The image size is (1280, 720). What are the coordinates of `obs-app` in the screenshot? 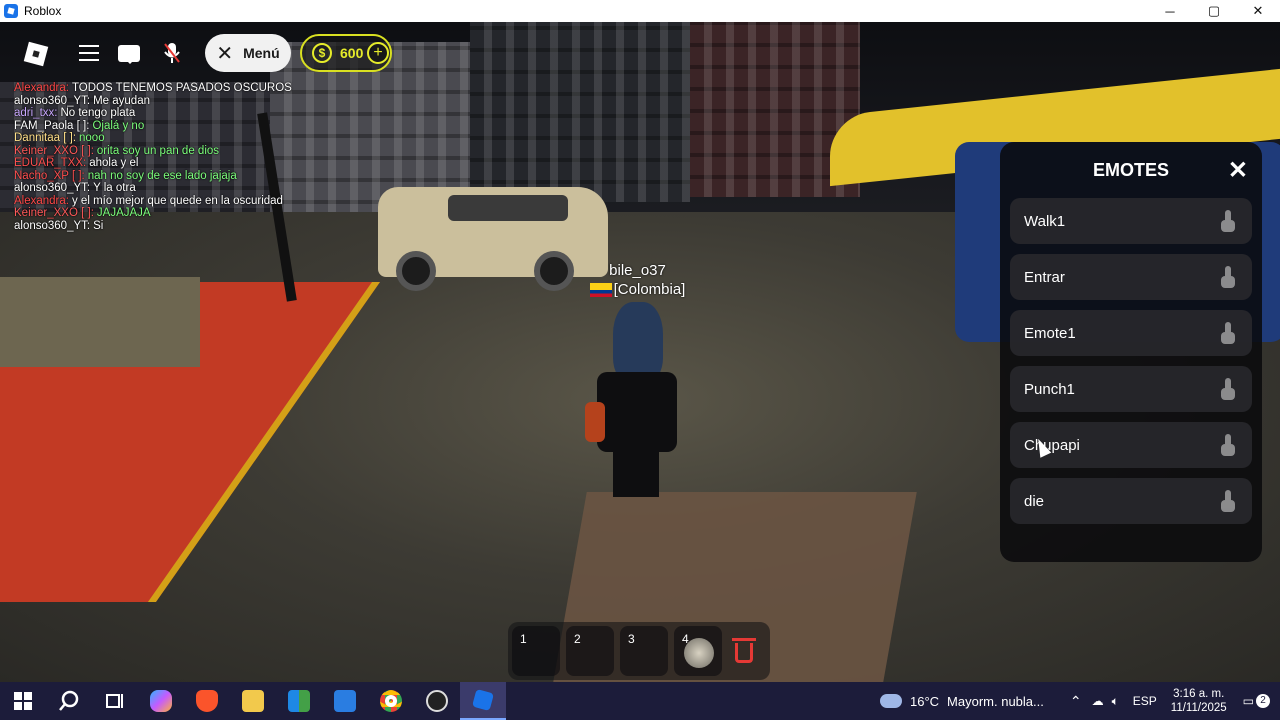 It's located at (437, 701).